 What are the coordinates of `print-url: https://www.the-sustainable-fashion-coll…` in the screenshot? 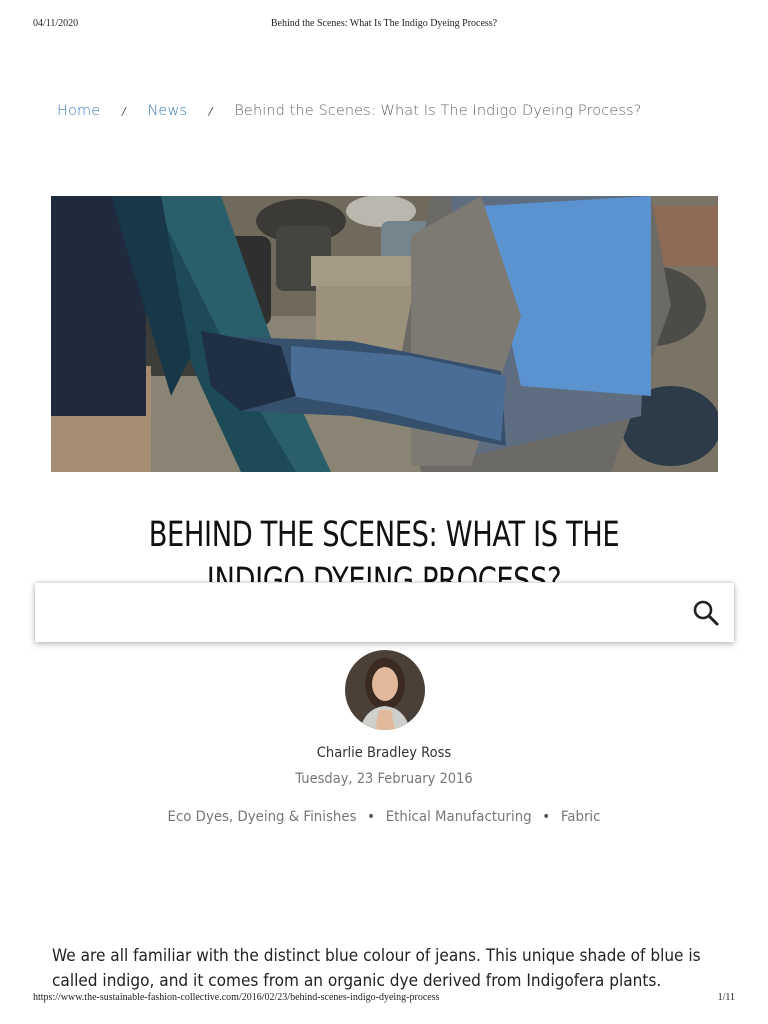 It's located at (236, 997).